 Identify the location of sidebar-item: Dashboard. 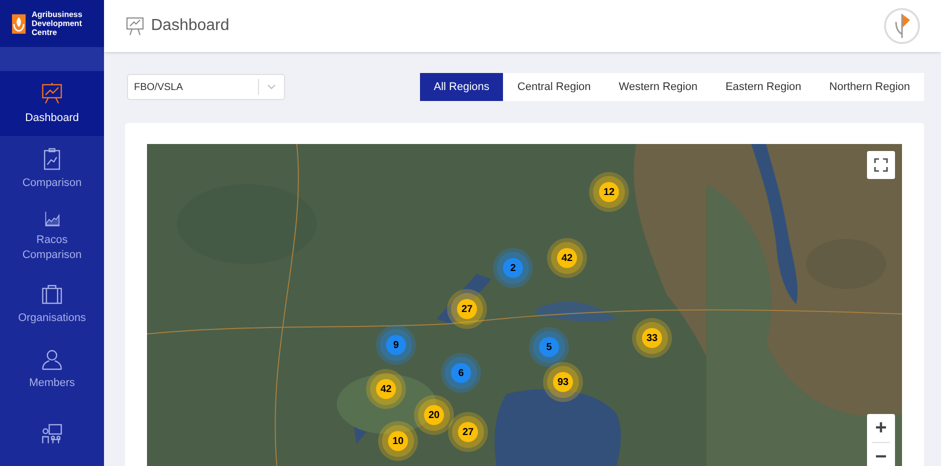
(52, 103).